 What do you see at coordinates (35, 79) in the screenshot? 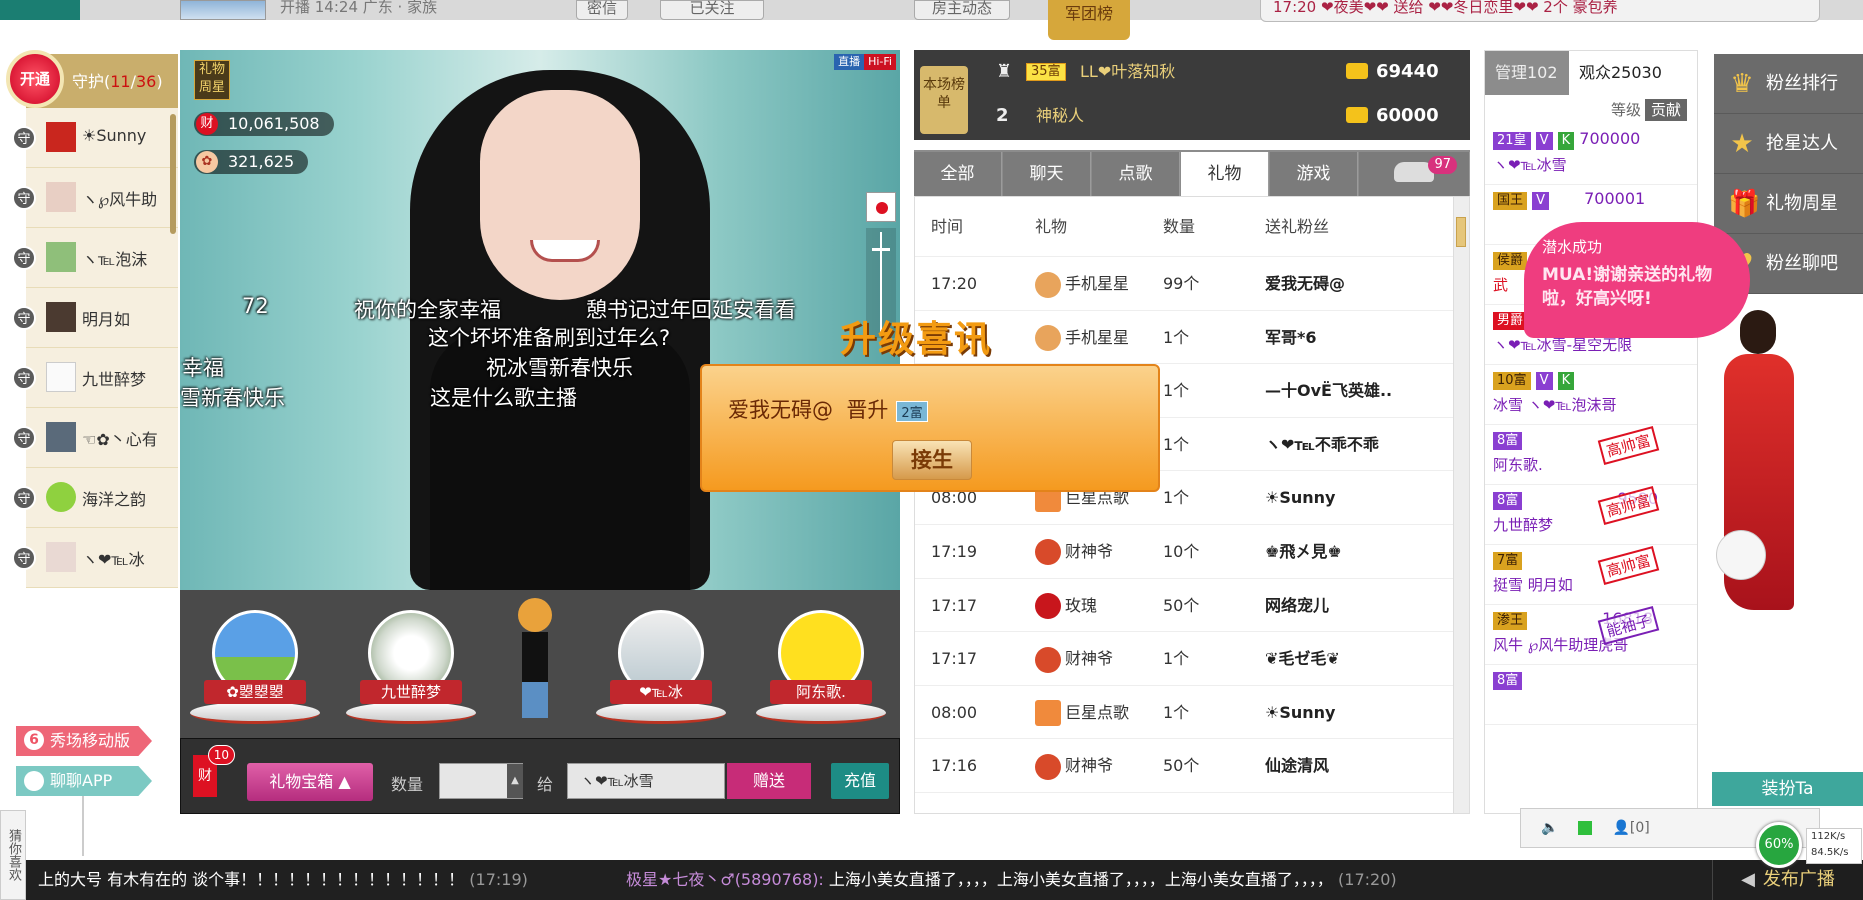
I see `open-guard-button: 开通` at bounding box center [35, 79].